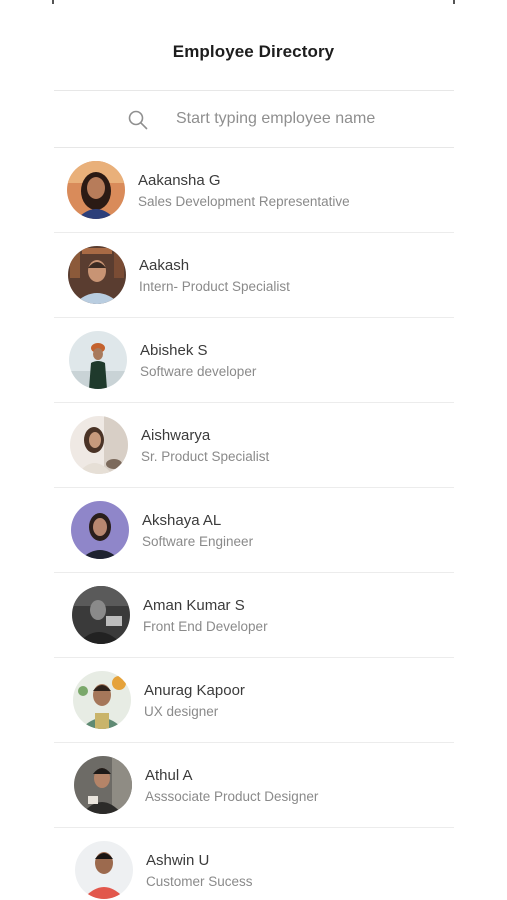 The height and width of the screenshot is (900, 507). I want to click on employee-list-item: Aman Kumar S Front End Developer, so click(254, 615).